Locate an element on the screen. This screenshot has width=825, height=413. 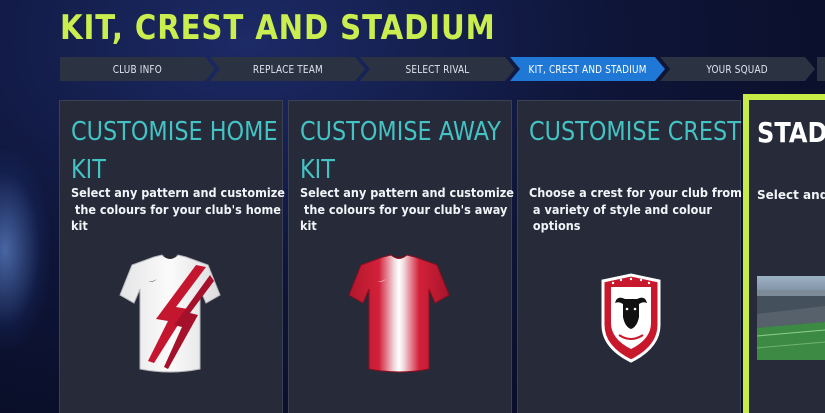
buffalo-crest-icon is located at coordinates (631, 318).